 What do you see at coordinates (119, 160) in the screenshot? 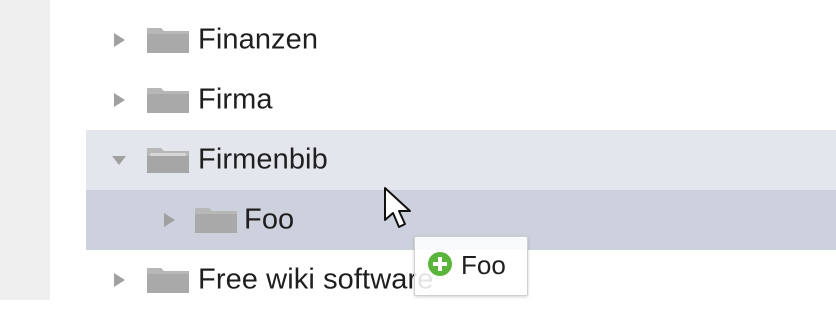
I see `collapse-triangle-icon` at bounding box center [119, 160].